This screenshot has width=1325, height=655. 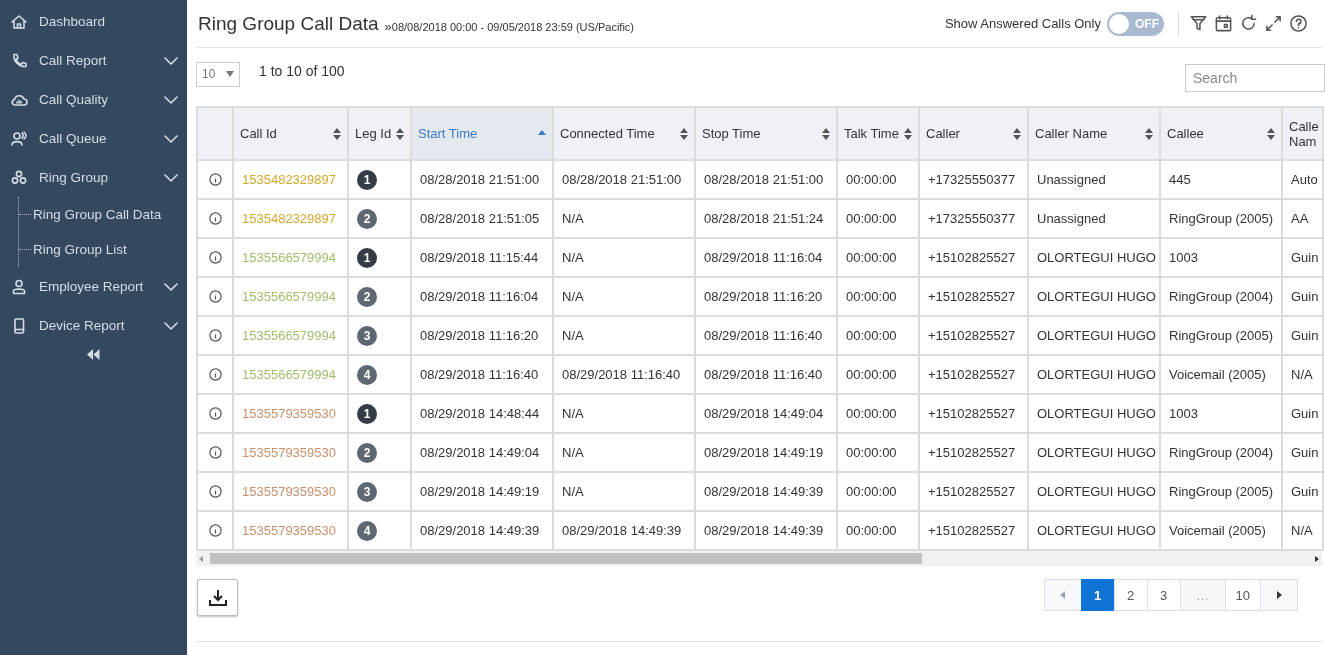 What do you see at coordinates (1062, 595) in the screenshot?
I see `previous-page-button` at bounding box center [1062, 595].